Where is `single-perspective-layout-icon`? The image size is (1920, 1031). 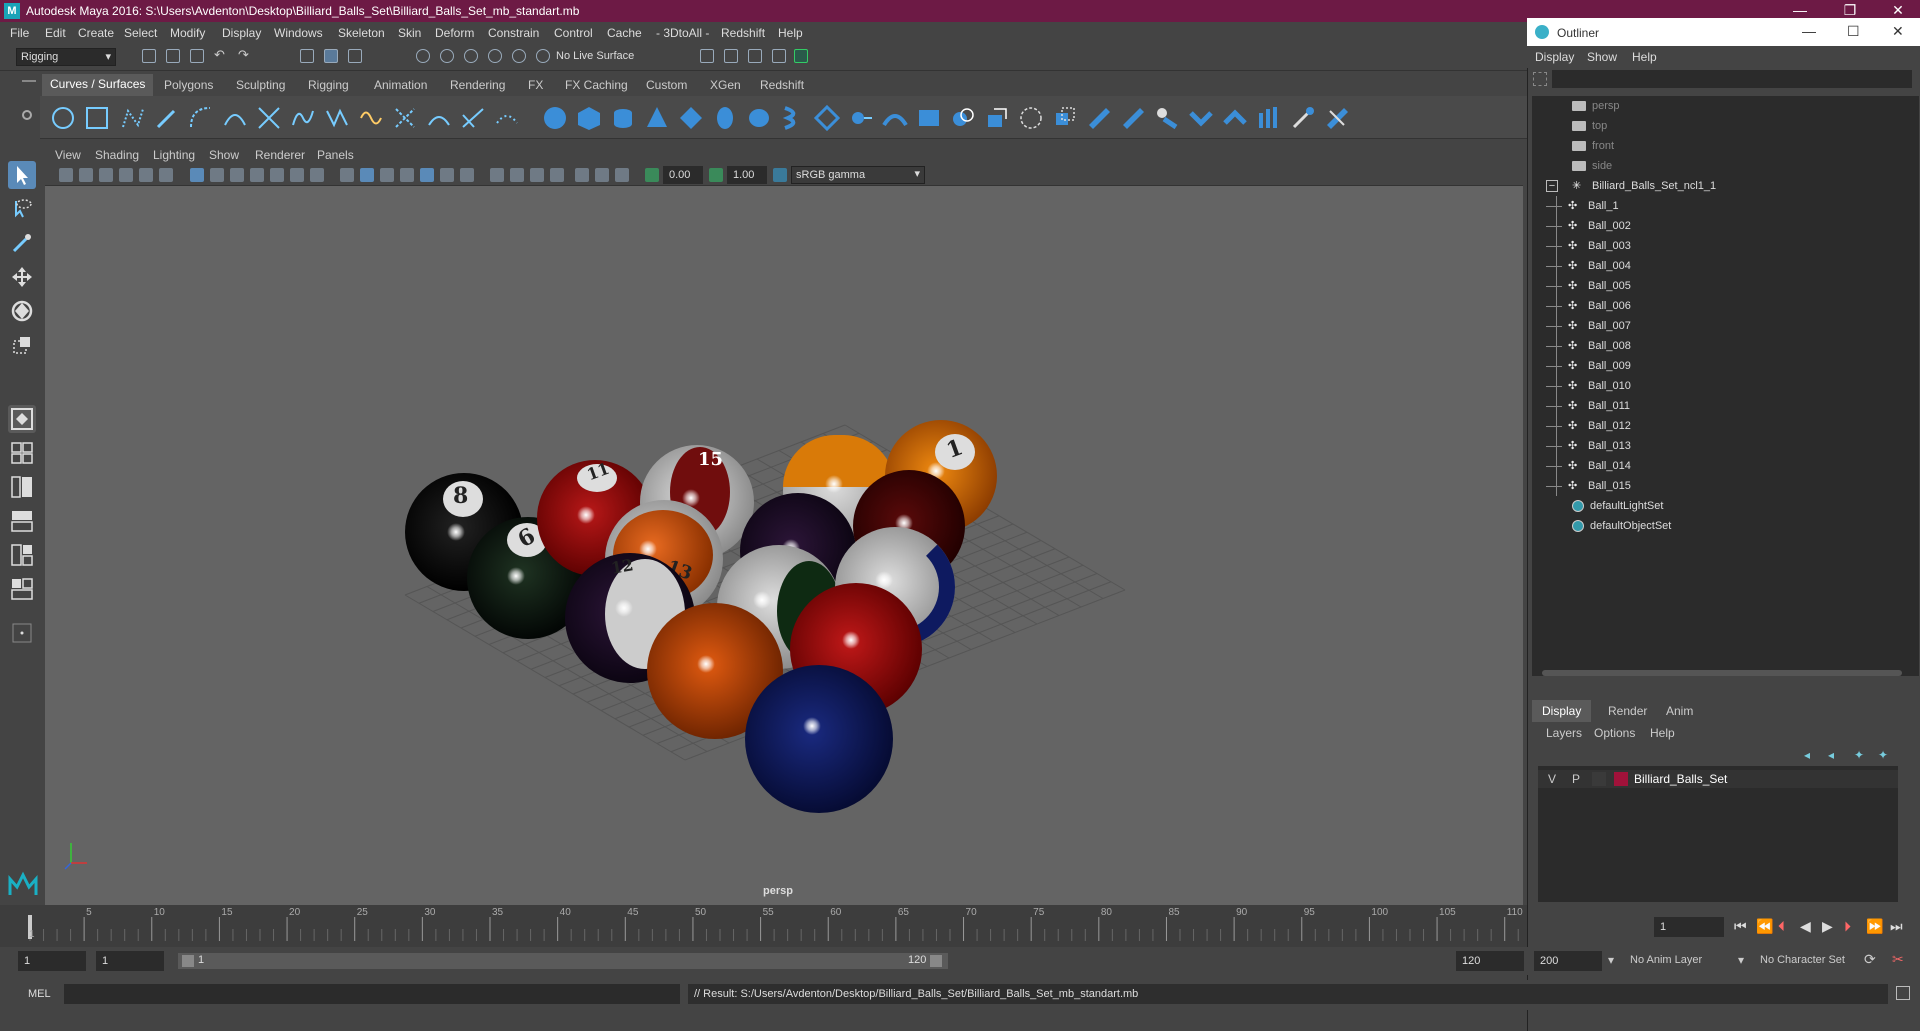
single-perspective-layout-icon is located at coordinates (22, 419).